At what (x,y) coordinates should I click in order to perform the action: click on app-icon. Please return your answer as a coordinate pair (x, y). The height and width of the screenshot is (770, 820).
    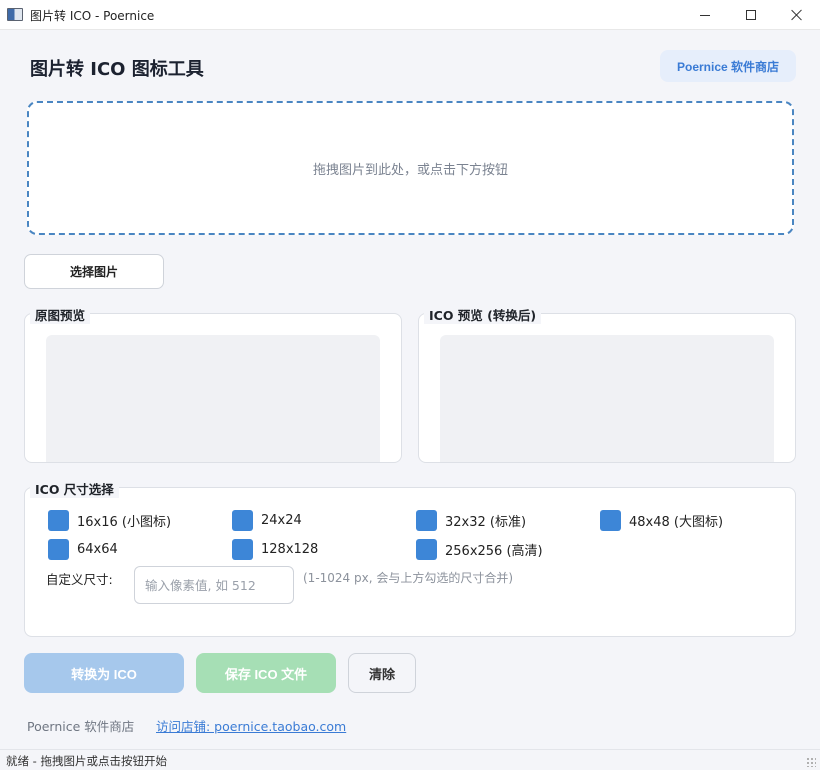
    Looking at the image, I should click on (15, 14).